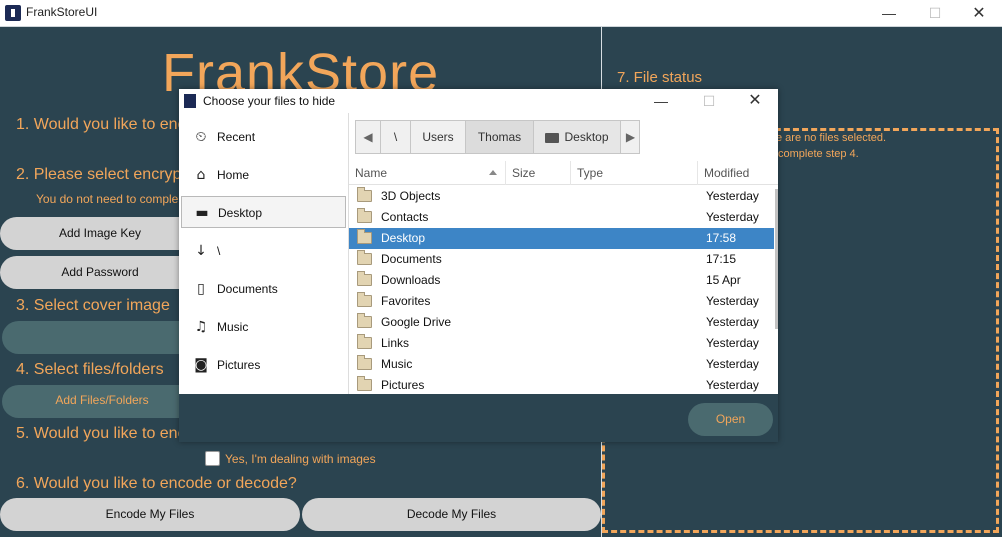  Describe the element at coordinates (201, 289) in the screenshot. I see `document-icon: ▯` at that location.